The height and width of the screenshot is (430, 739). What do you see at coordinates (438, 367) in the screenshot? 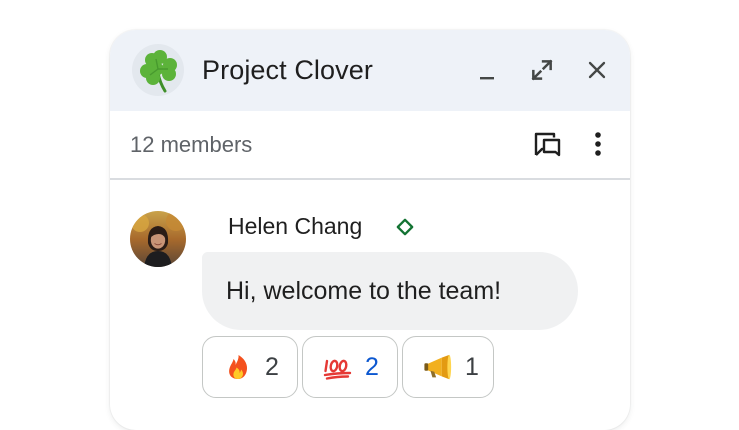
I see `megaphone-emoji` at bounding box center [438, 367].